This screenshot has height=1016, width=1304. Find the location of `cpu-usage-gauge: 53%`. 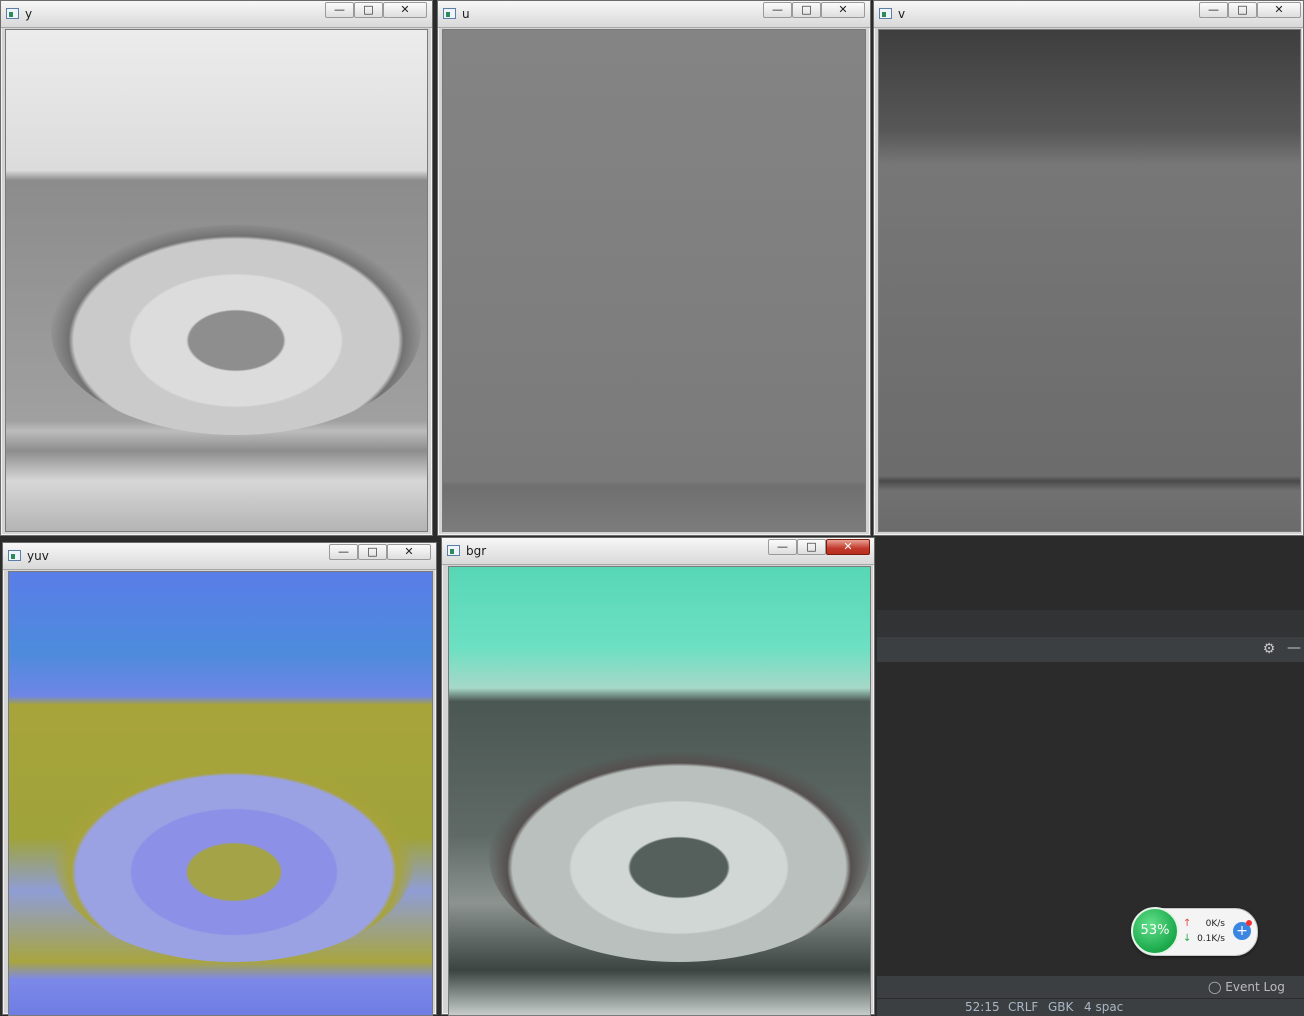

cpu-usage-gauge: 53% is located at coordinates (1155, 931).